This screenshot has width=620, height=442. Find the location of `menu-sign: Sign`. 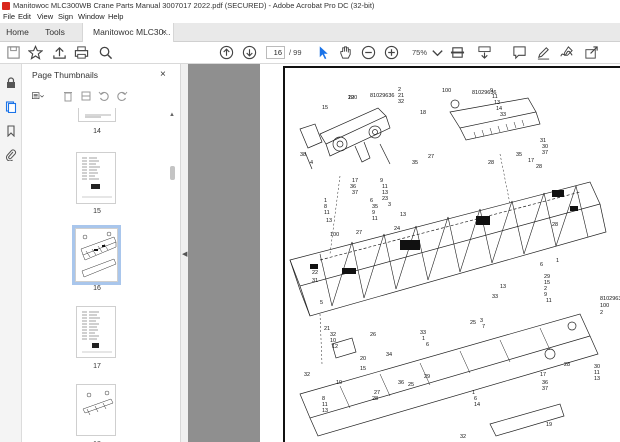

menu-sign: Sign is located at coordinates (65, 16).